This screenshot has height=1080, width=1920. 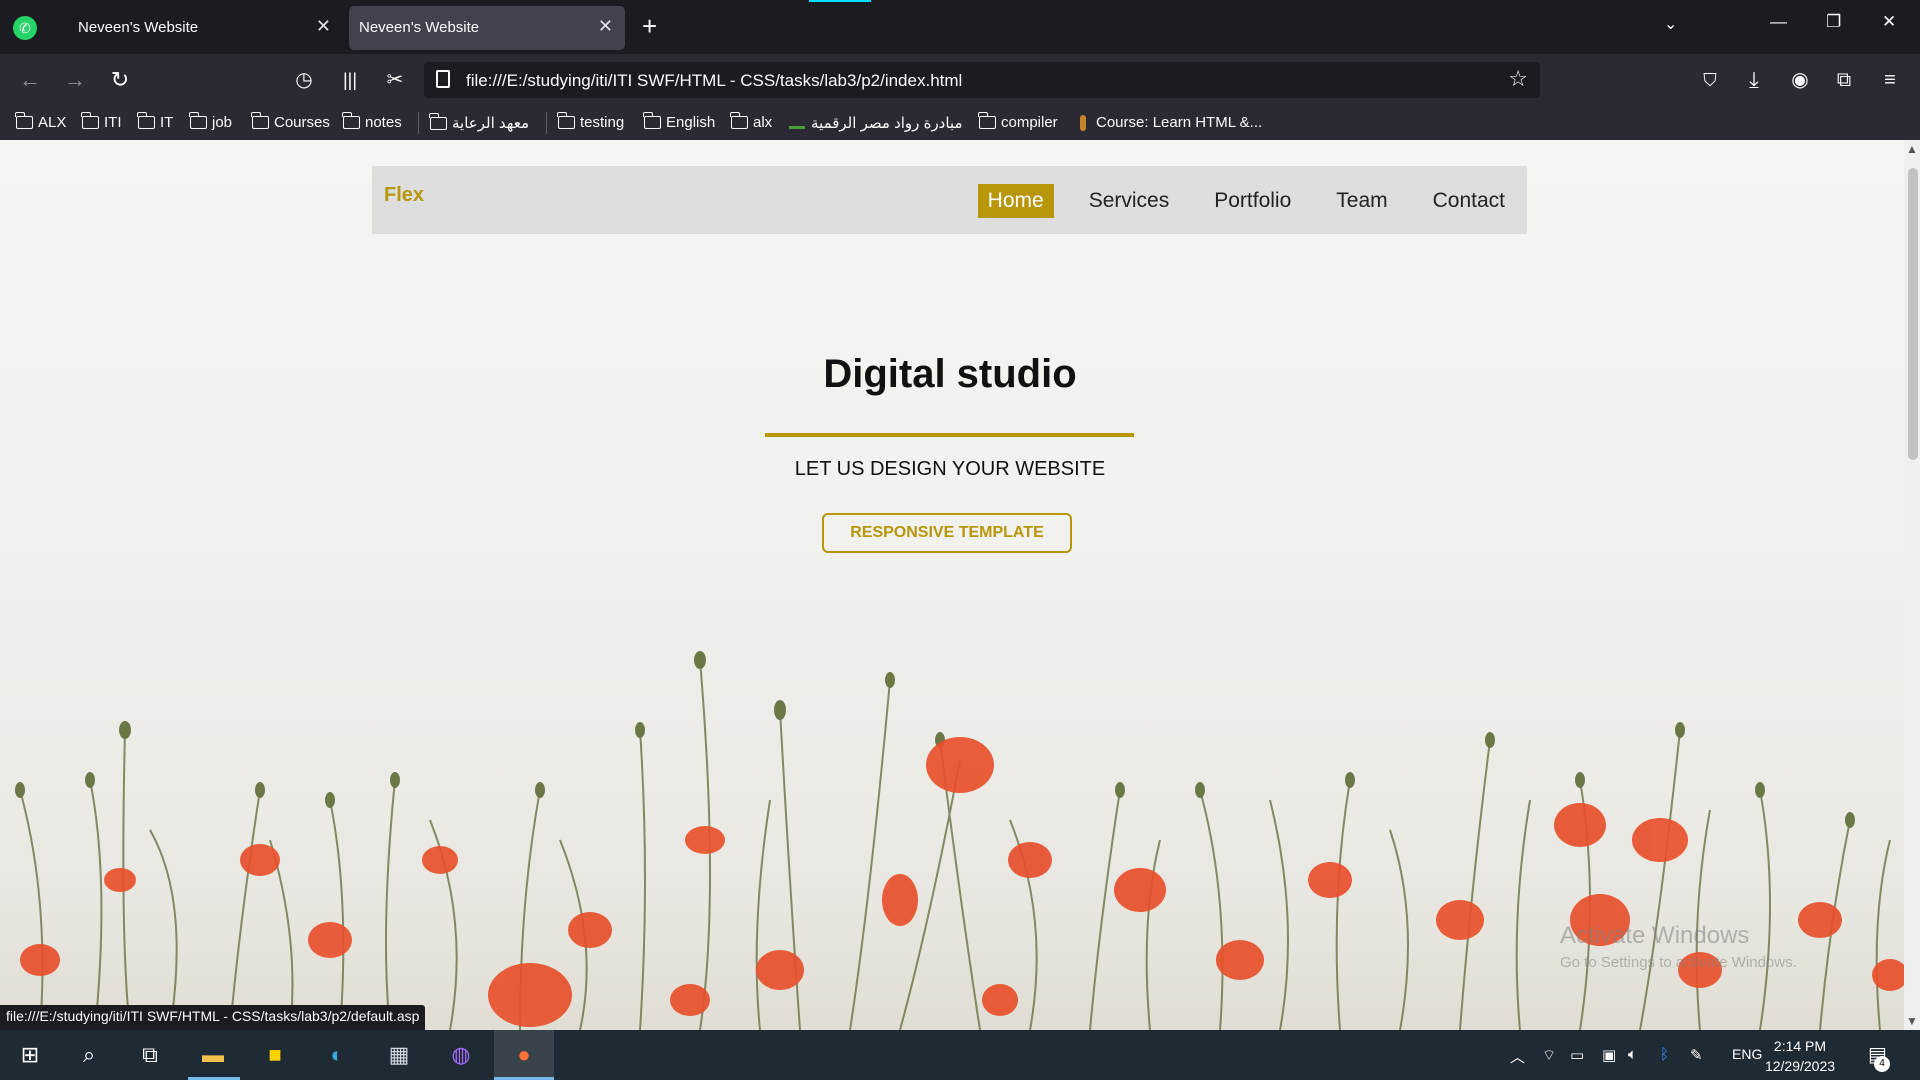 What do you see at coordinates (461, 1055) in the screenshot?
I see `messenger-icon: ◍` at bounding box center [461, 1055].